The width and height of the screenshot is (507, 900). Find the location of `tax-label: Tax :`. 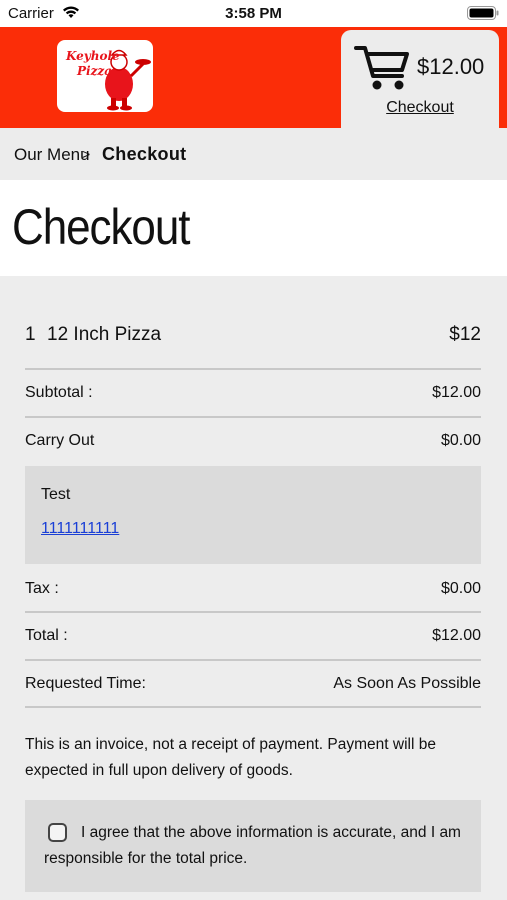

tax-label: Tax : is located at coordinates (42, 588).